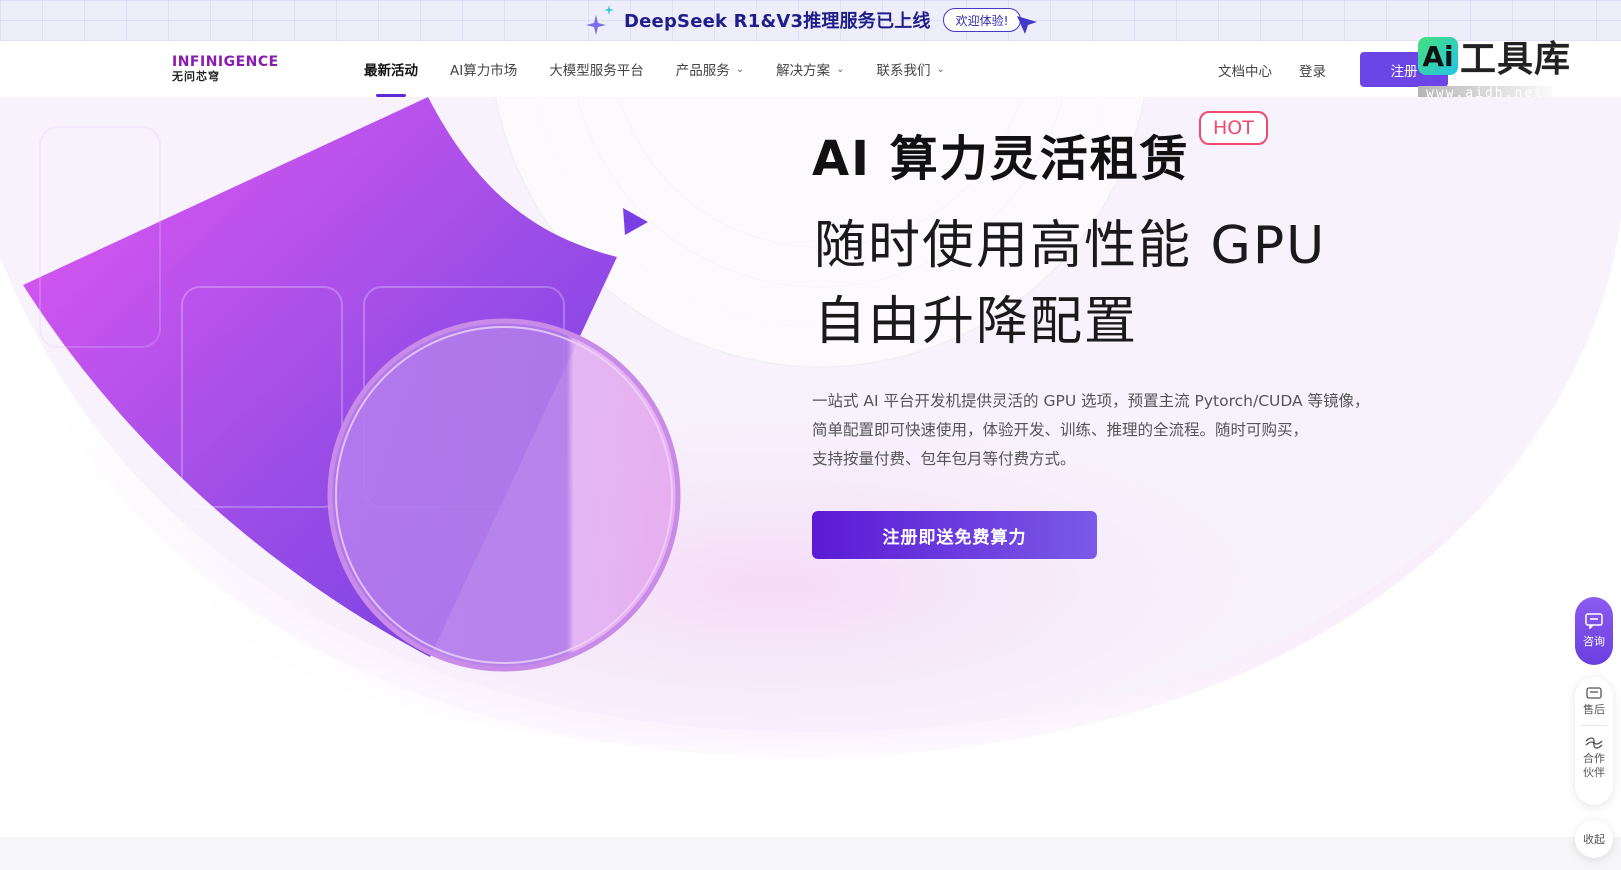 This screenshot has height=870, width=1621. Describe the element at coordinates (600, 20) in the screenshot. I see `sparkle-icon` at that location.